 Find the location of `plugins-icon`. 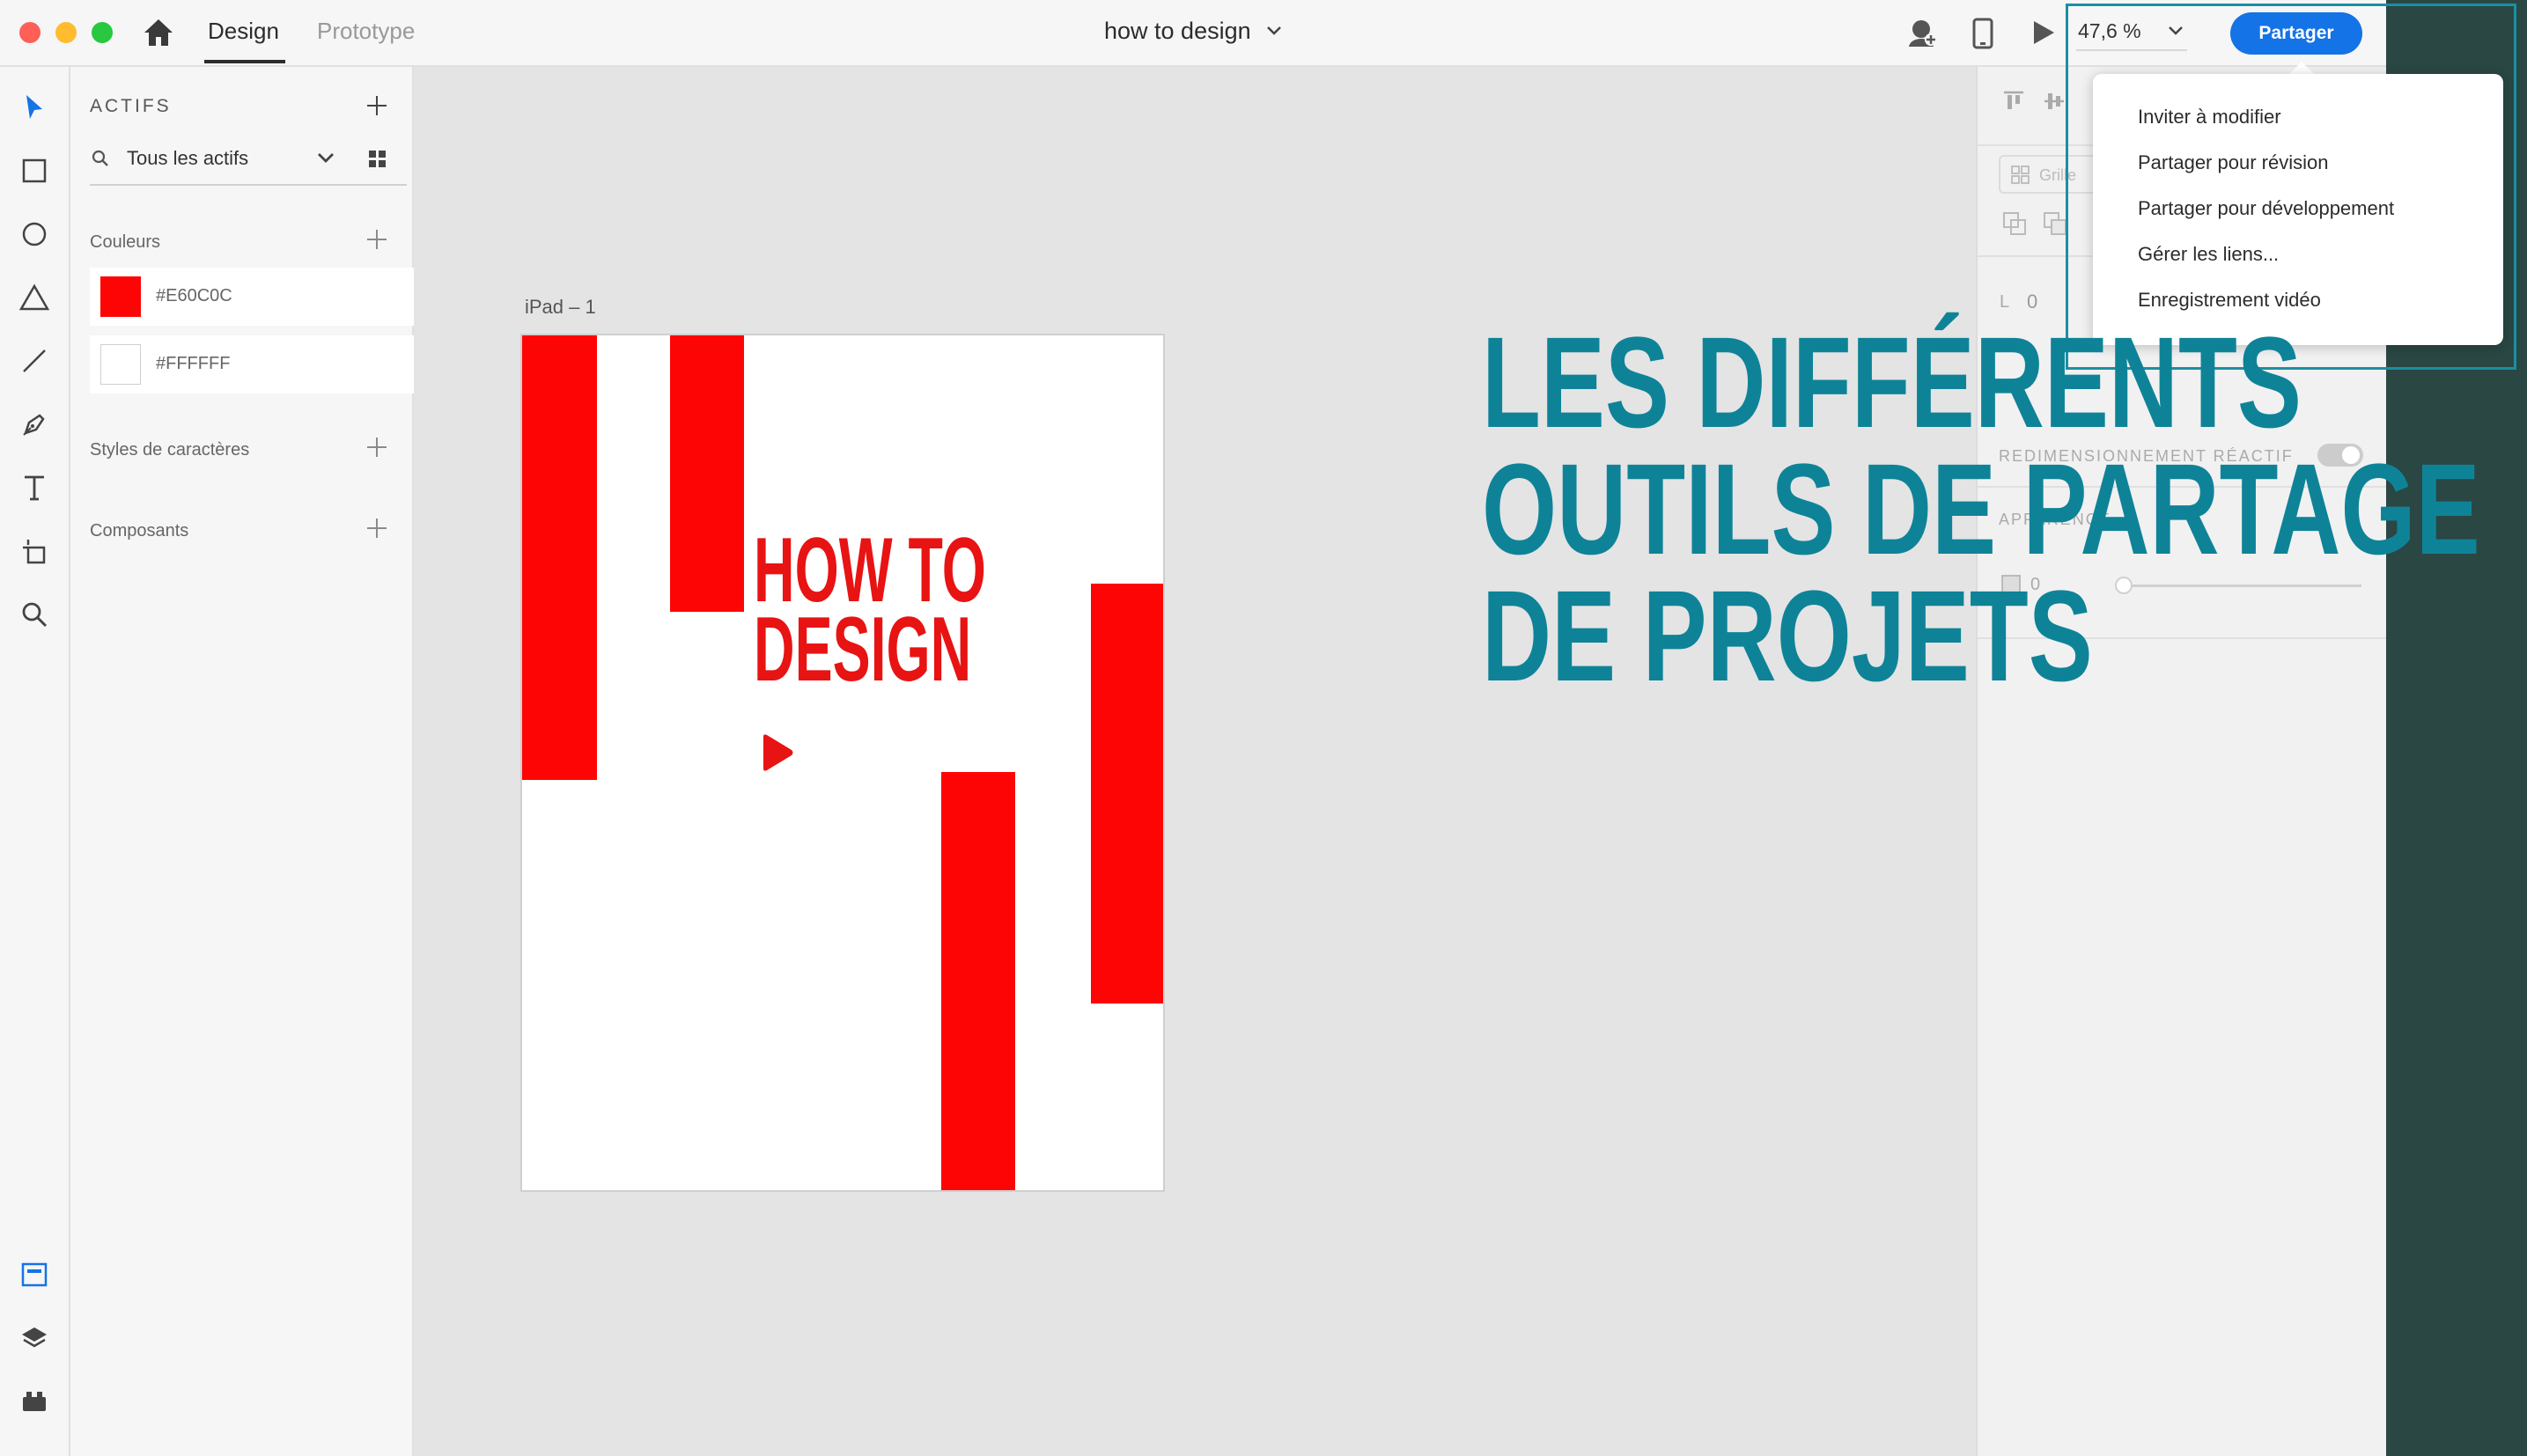

plugins-icon is located at coordinates (34, 1401).